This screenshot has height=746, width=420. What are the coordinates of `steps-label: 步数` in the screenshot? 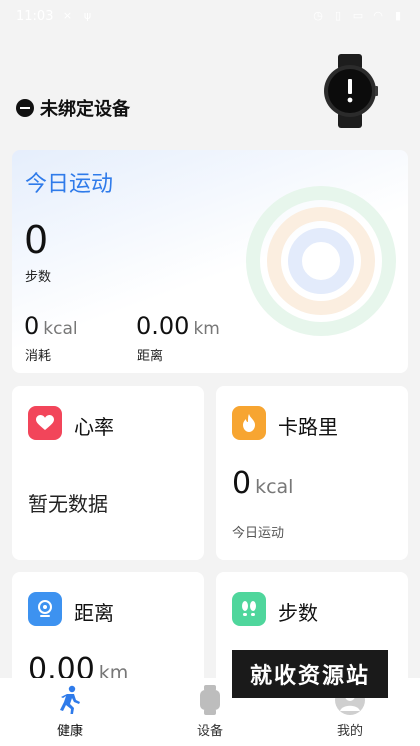 It's located at (38, 277).